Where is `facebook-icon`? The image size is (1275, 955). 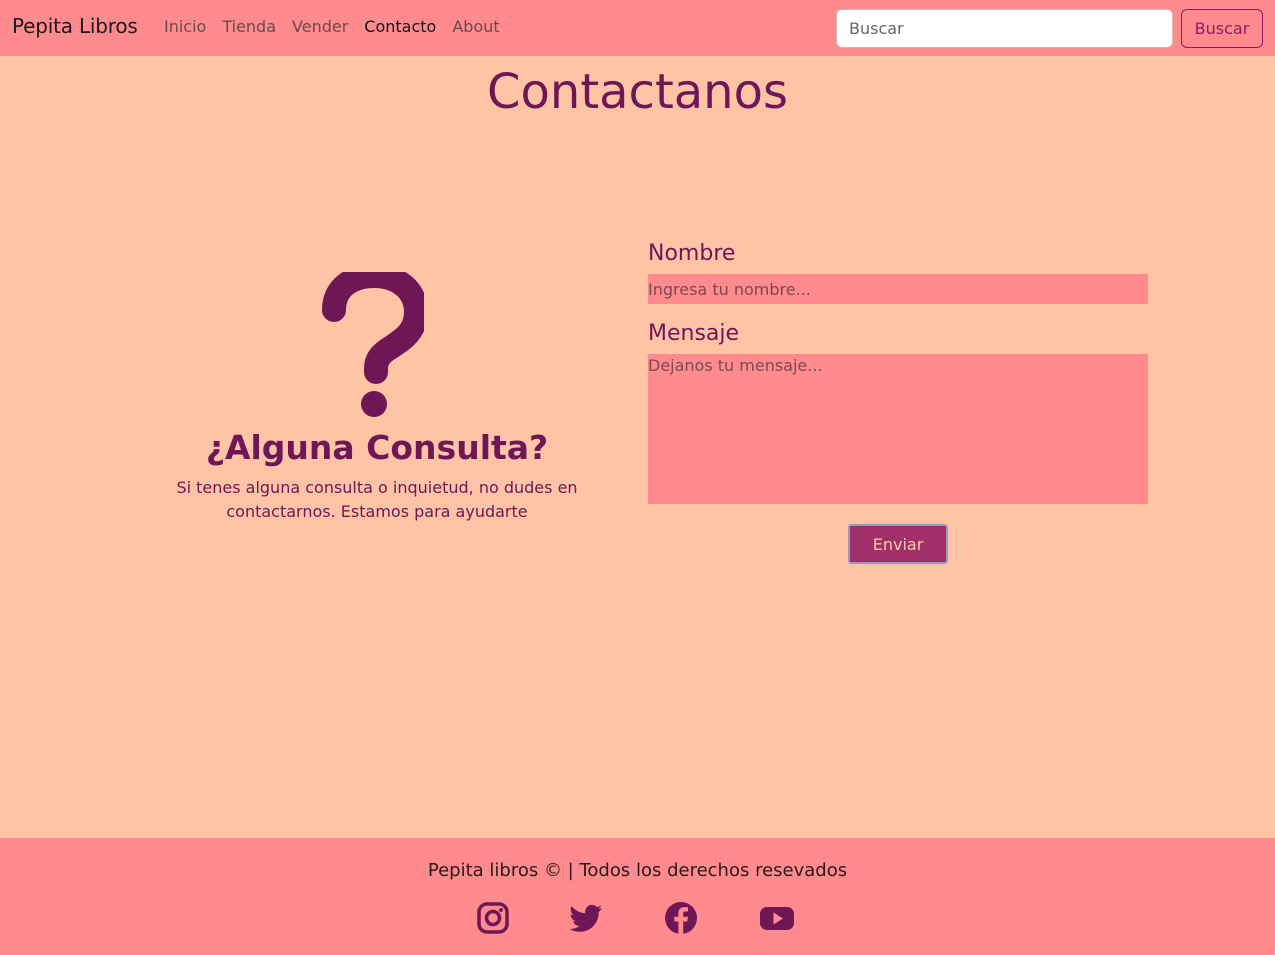
facebook-icon is located at coordinates (681, 918).